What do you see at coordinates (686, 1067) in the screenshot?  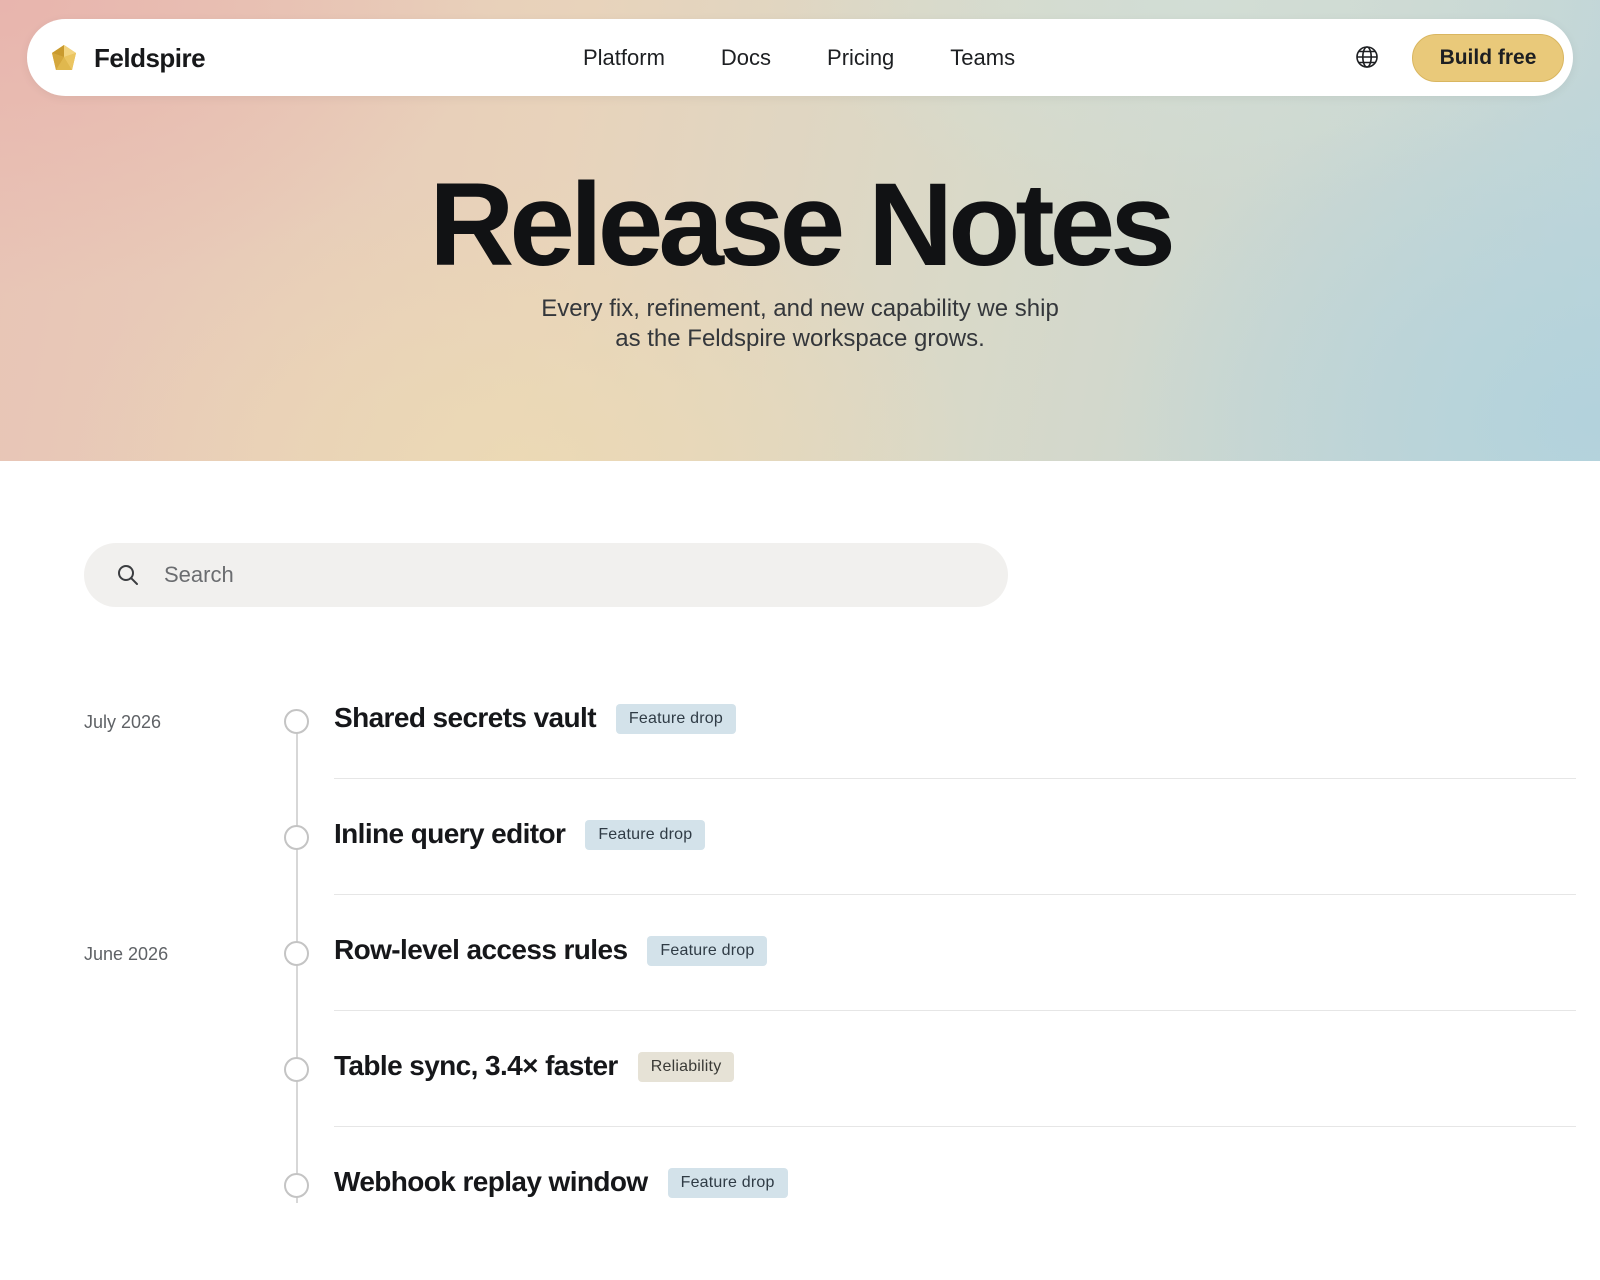 I see `tag-badge: Reliability` at bounding box center [686, 1067].